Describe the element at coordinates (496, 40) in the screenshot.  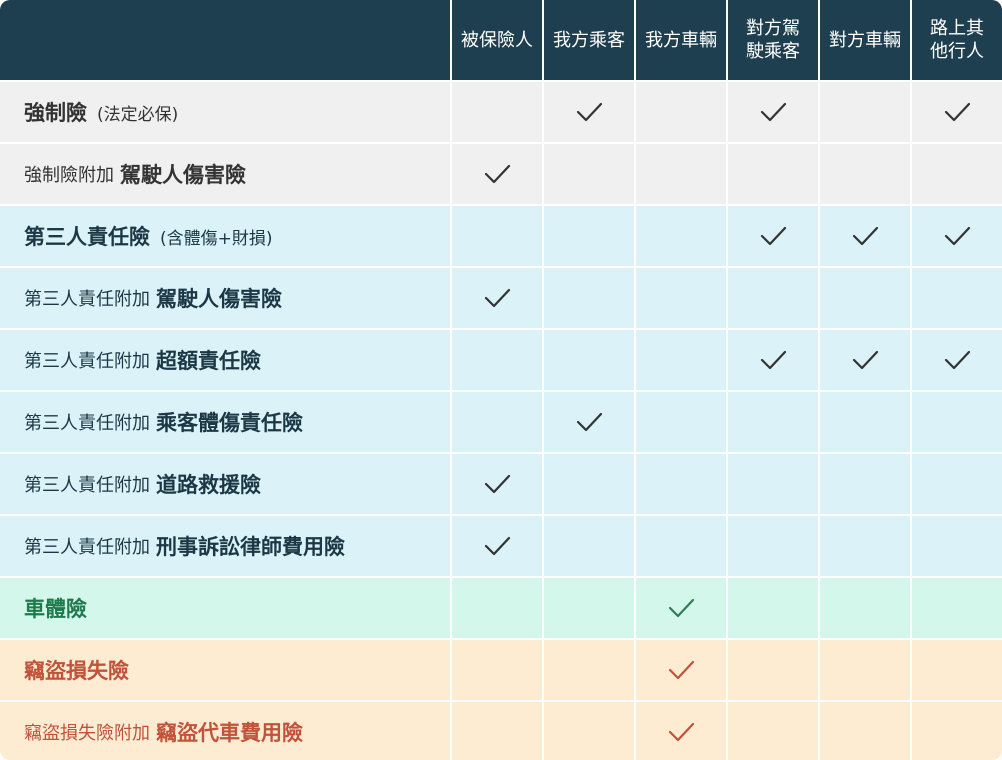
I see `column-header: 被保險人` at that location.